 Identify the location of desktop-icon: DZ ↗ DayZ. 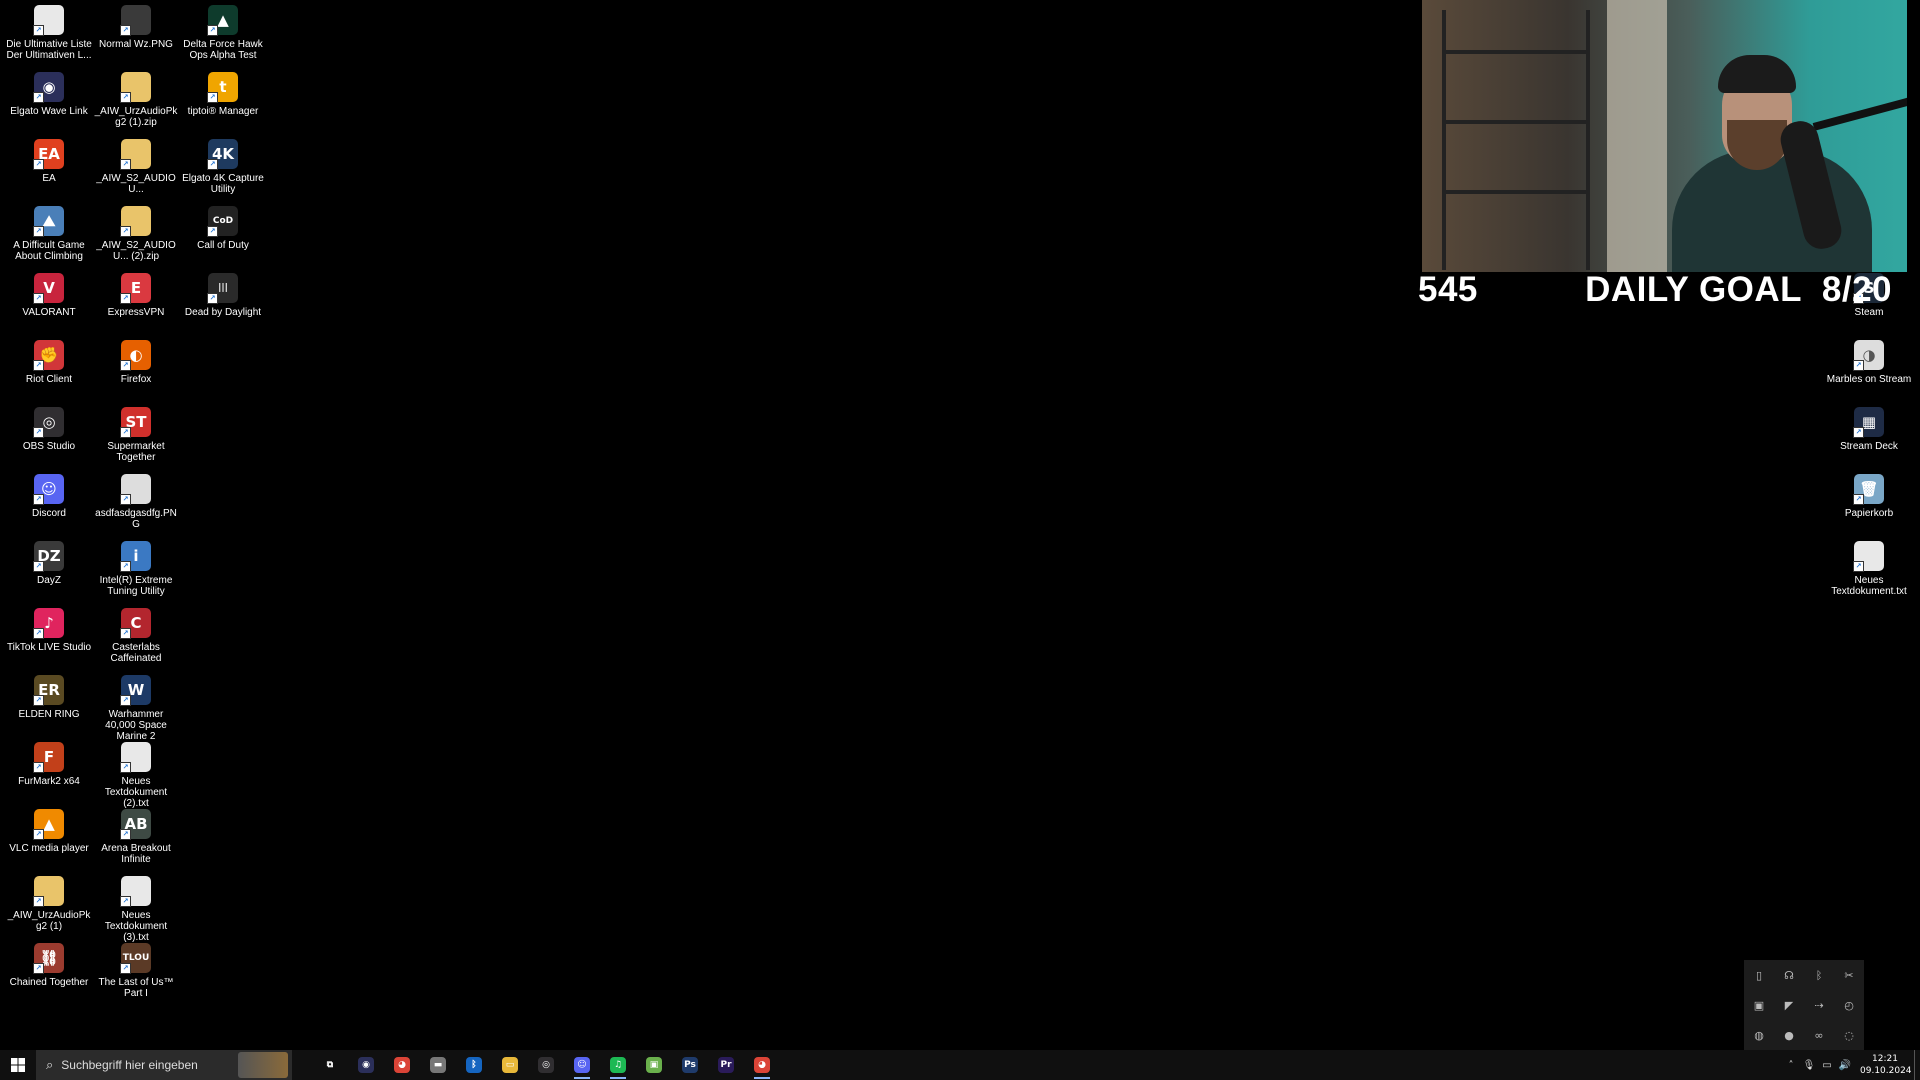
(49, 563).